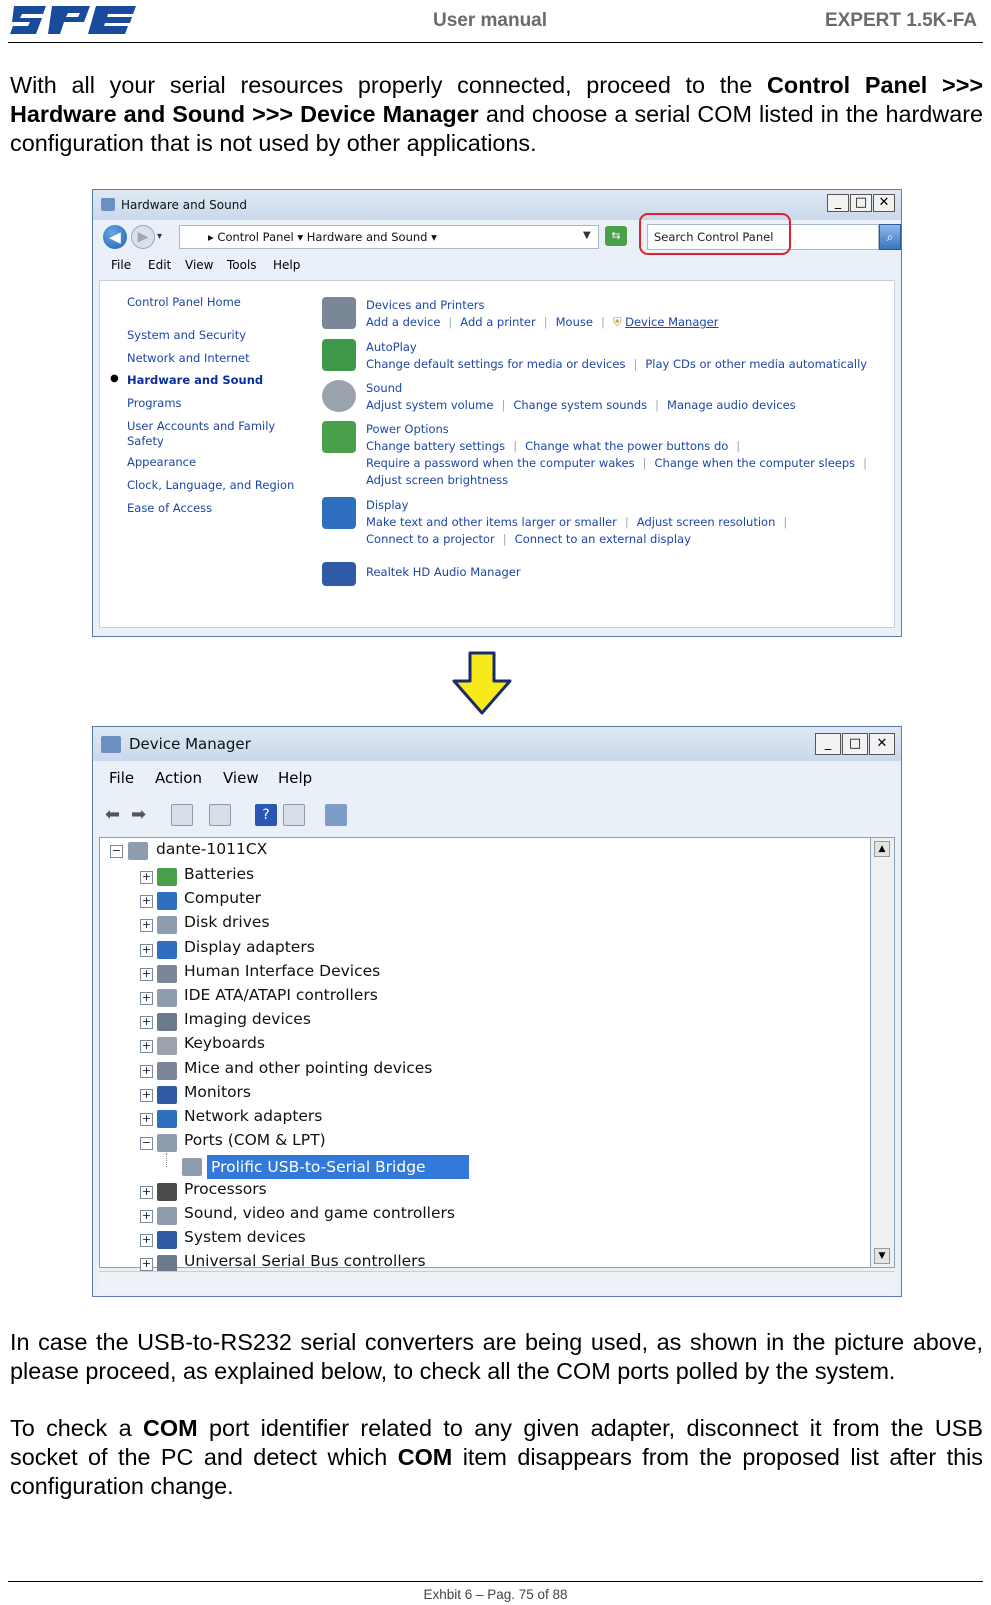 Image resolution: width=991 pixels, height=1605 pixels. Describe the element at coordinates (706, 522) in the screenshot. I see `link-resolution: Adjust screen resolution` at that location.